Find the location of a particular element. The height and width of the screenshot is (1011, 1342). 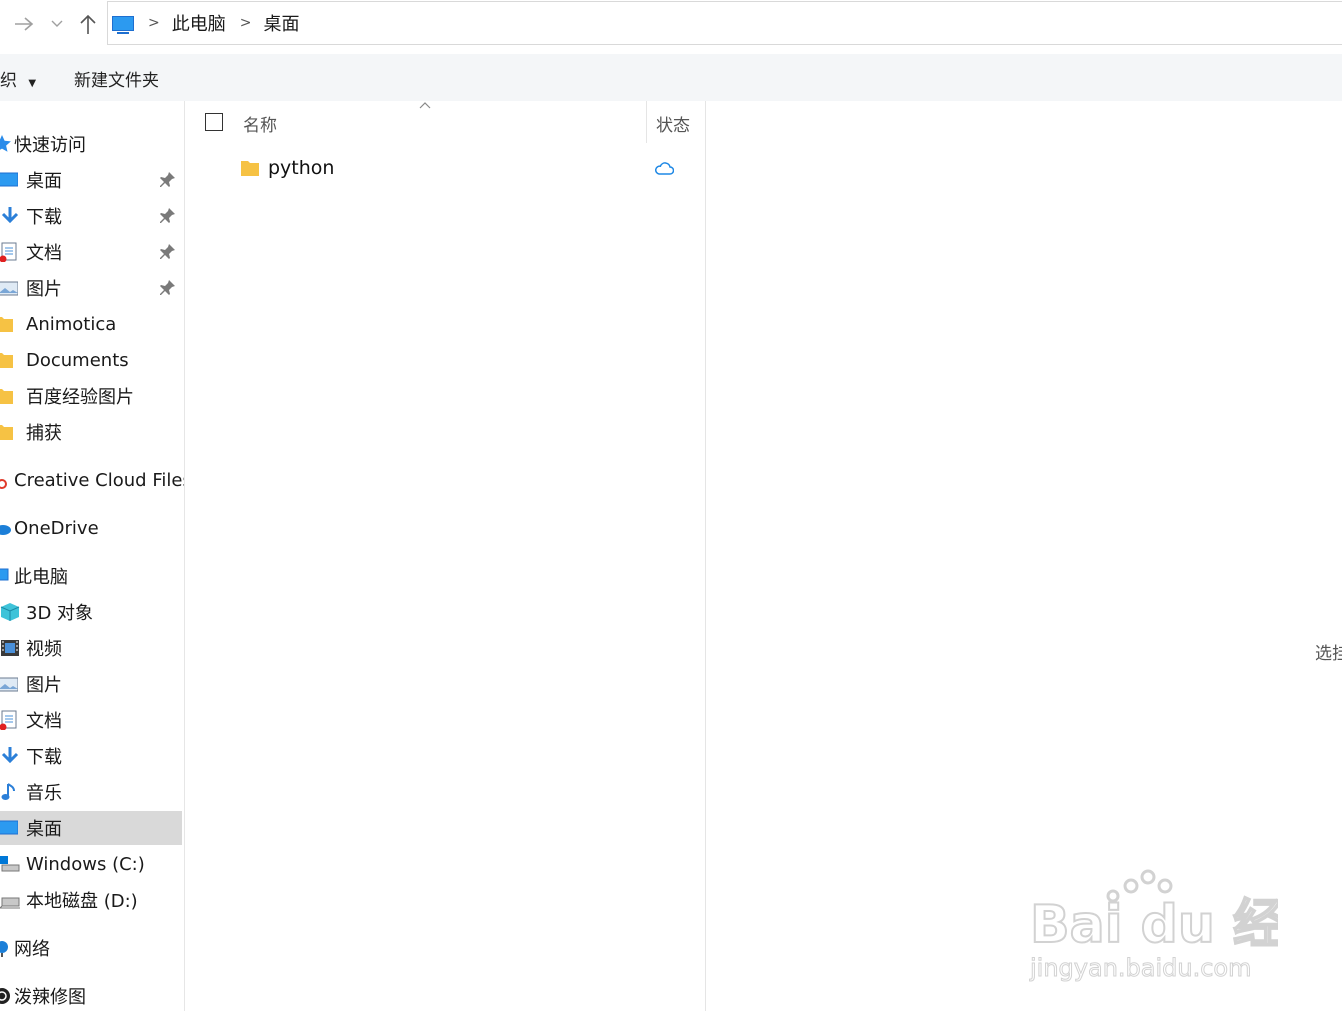

watermark-url: jingyan.baidu.com is located at coordinates (1140, 968).